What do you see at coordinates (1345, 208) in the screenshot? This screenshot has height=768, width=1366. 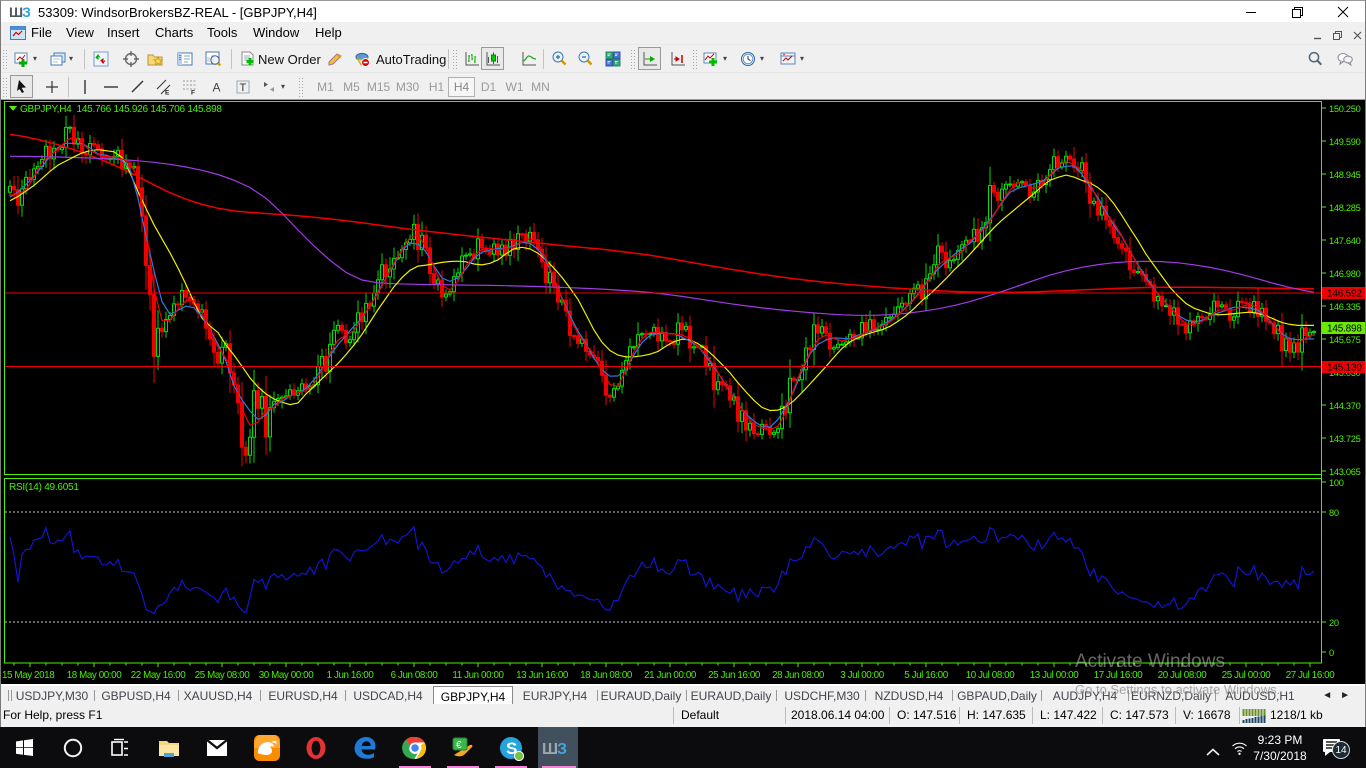 I see `svg-text: 148.285` at bounding box center [1345, 208].